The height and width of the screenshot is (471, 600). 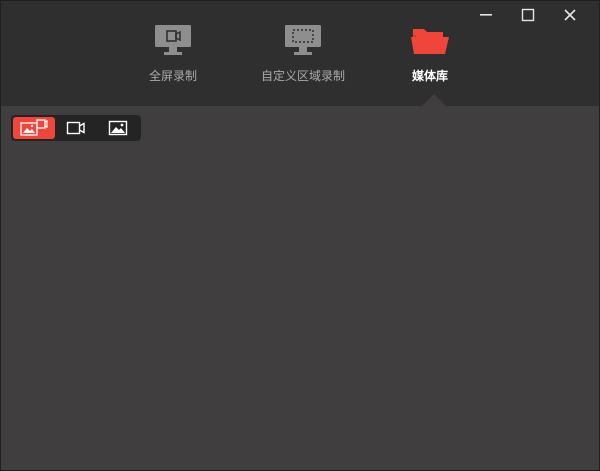 I want to click on media-filter-bar, so click(x=76, y=128).